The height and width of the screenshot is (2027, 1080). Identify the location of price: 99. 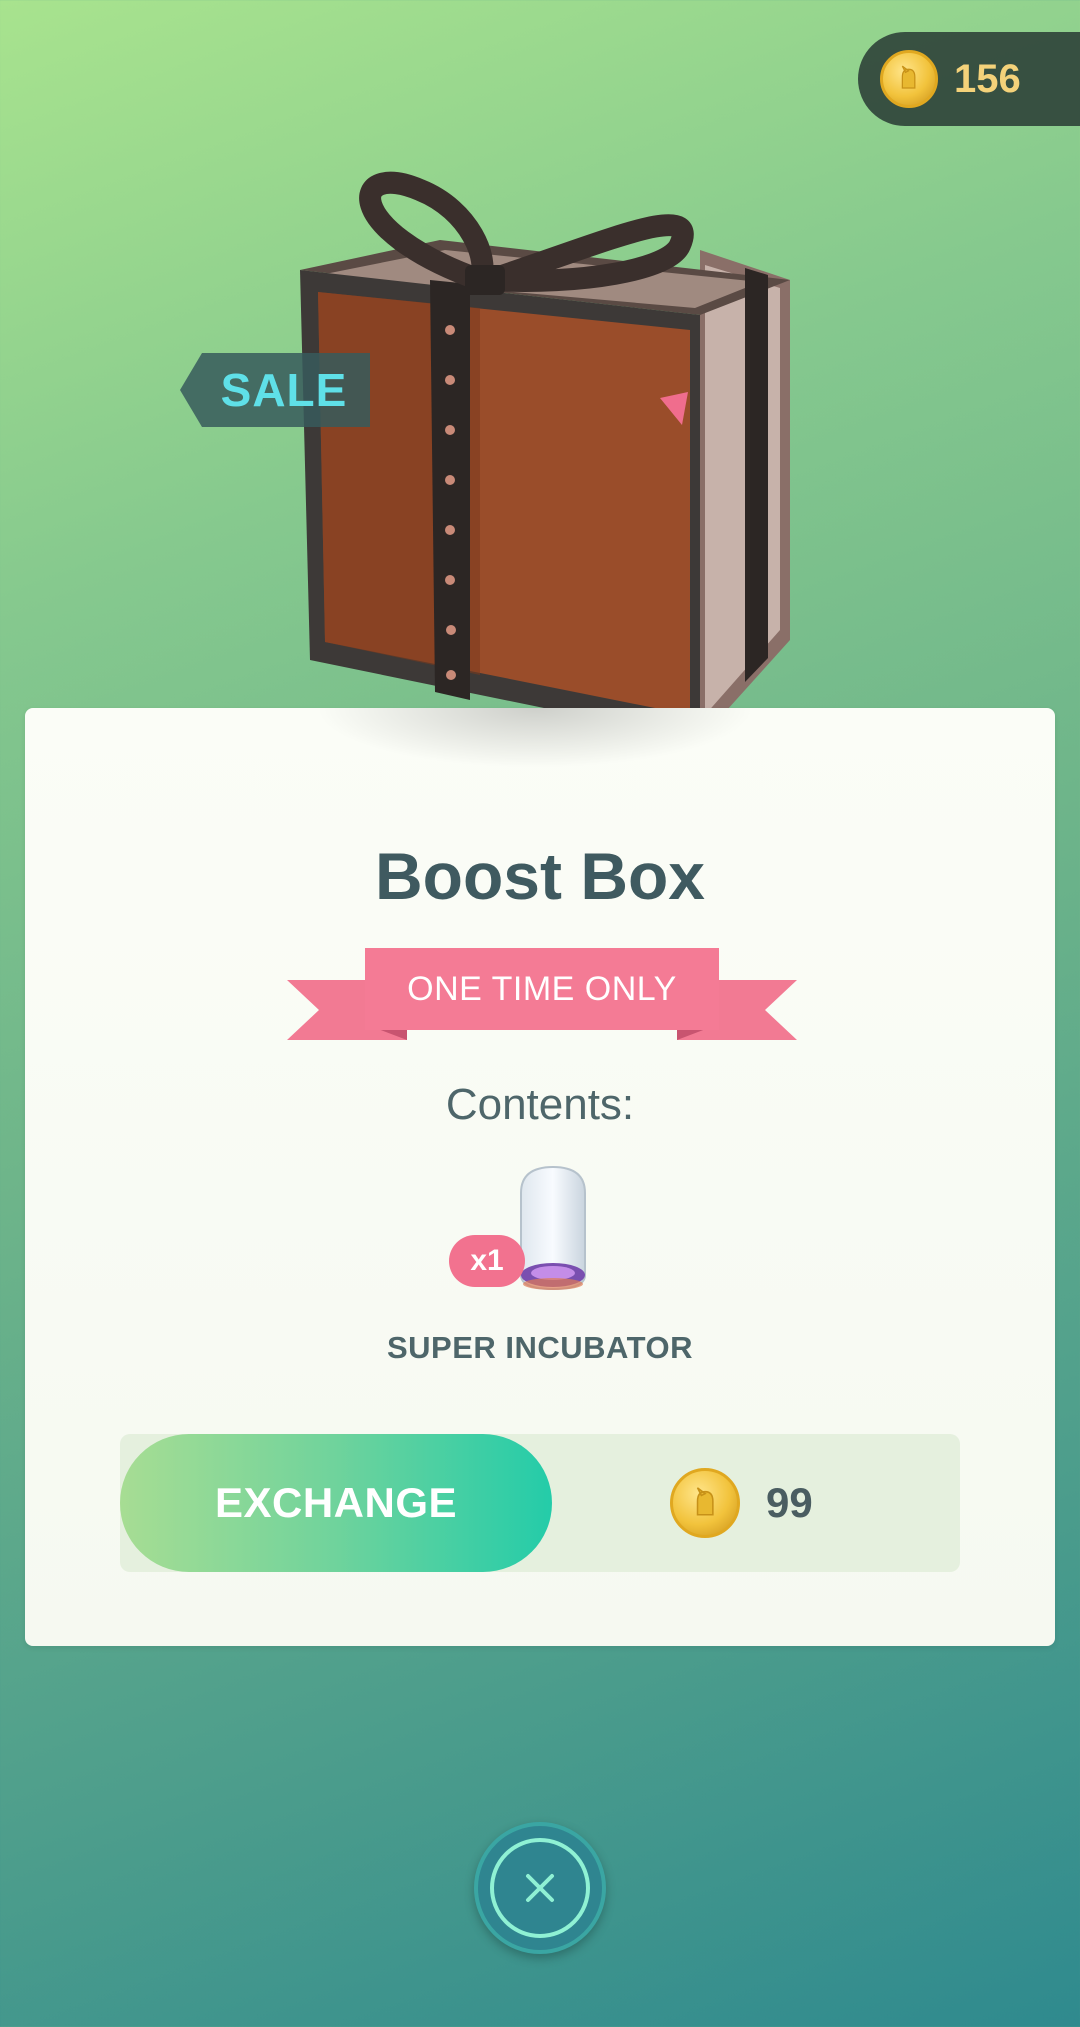
(741, 1503).